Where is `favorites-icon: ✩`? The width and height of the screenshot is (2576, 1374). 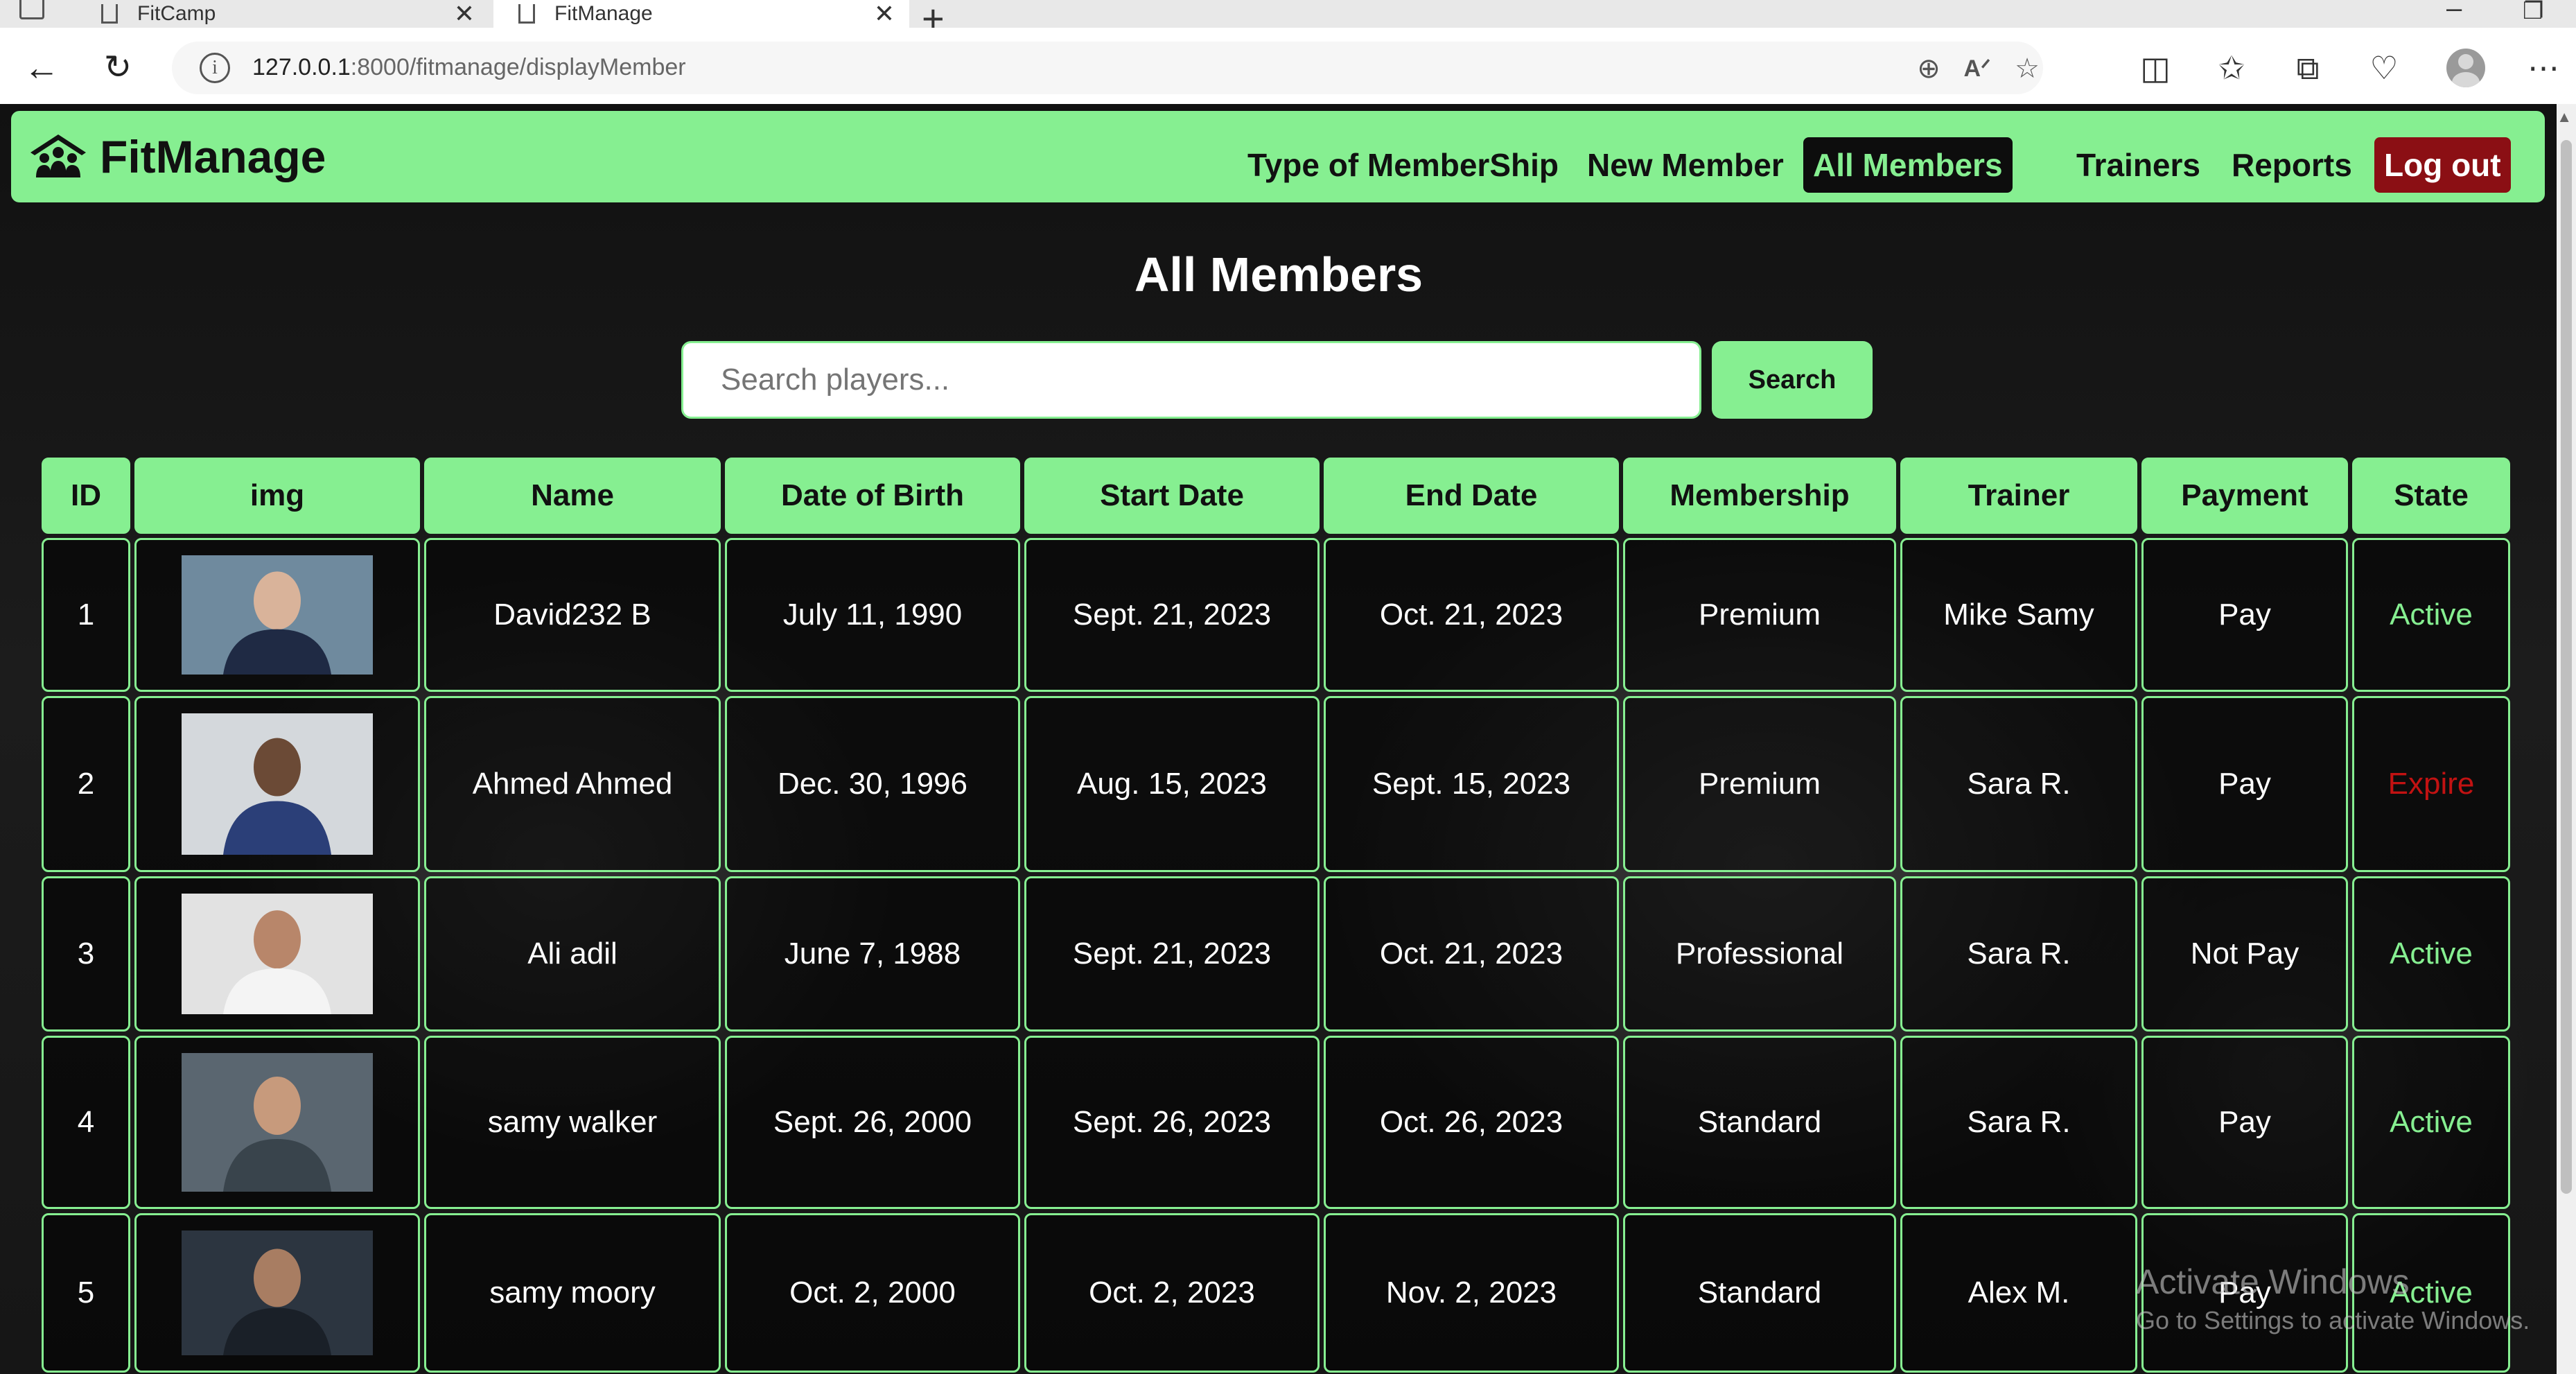 favorites-icon: ✩ is located at coordinates (2231, 68).